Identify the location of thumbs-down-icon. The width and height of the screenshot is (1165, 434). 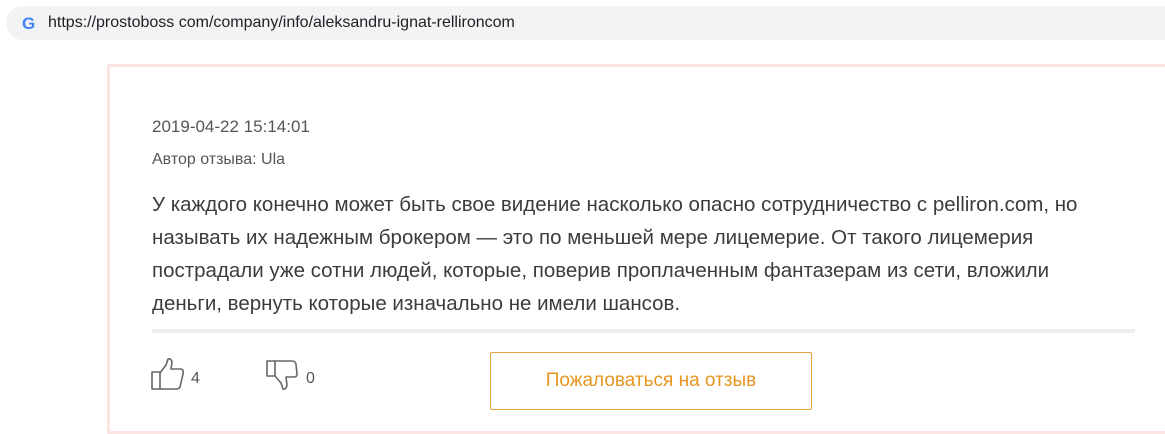
(283, 375).